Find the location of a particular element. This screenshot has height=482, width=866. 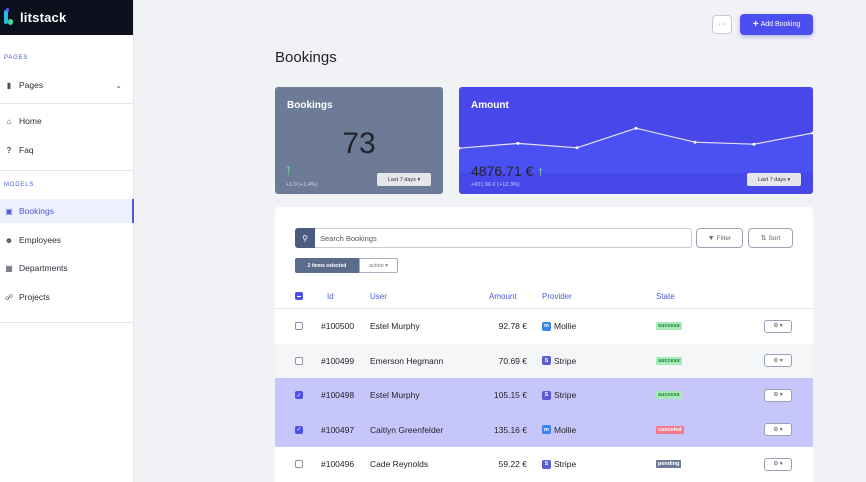

sidebar-item-label: Projects is located at coordinates (34, 297).